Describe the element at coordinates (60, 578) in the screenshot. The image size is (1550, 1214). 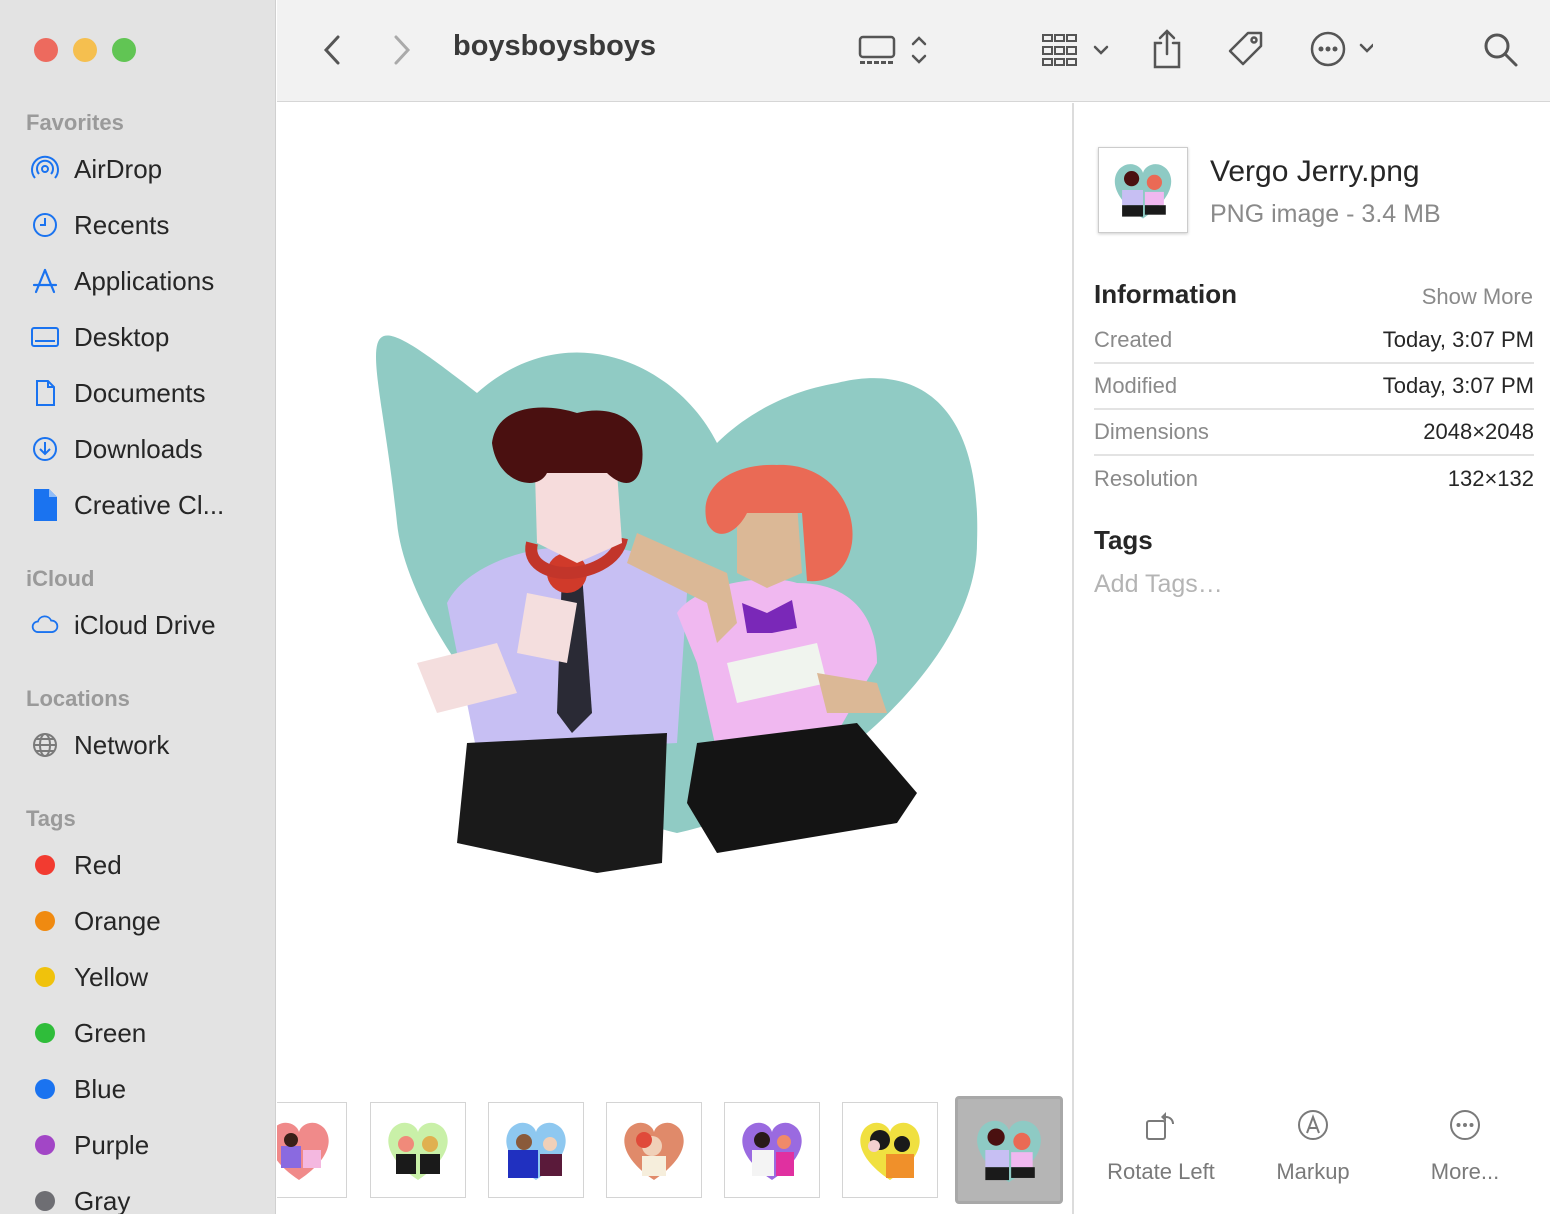
I see `icloud-section-title: iCloud` at that location.